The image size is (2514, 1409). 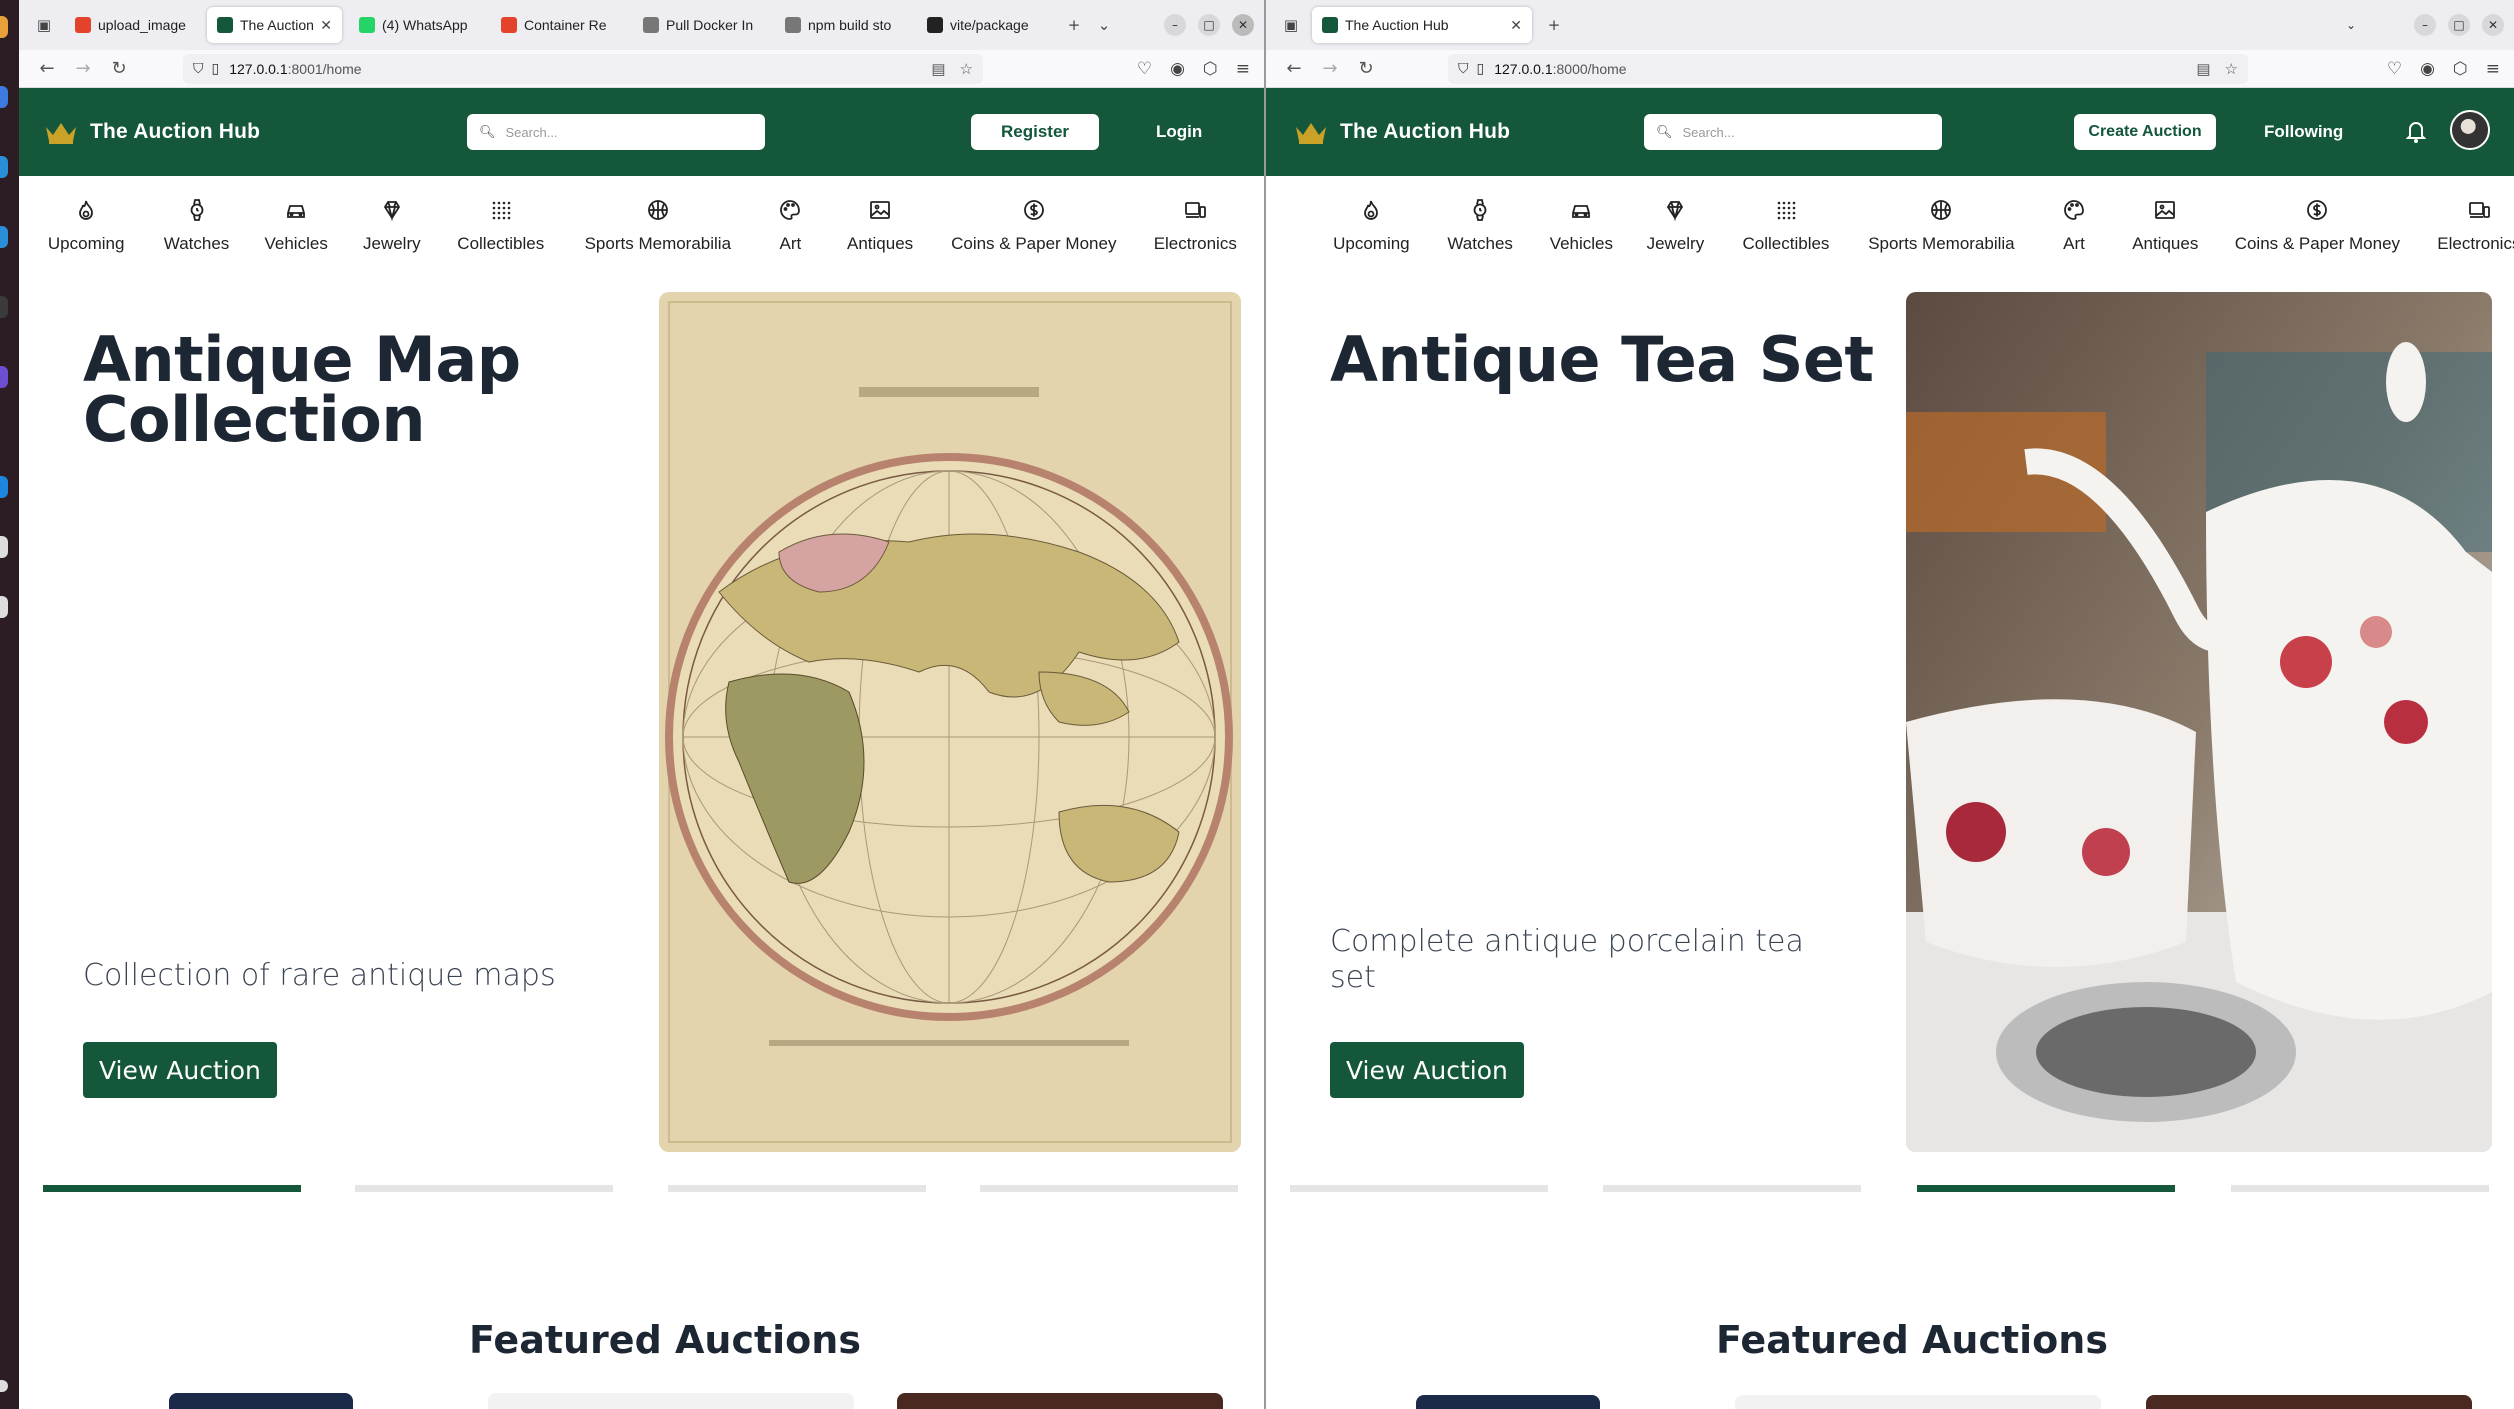 What do you see at coordinates (2303, 132) in the screenshot?
I see `following-link: Following` at bounding box center [2303, 132].